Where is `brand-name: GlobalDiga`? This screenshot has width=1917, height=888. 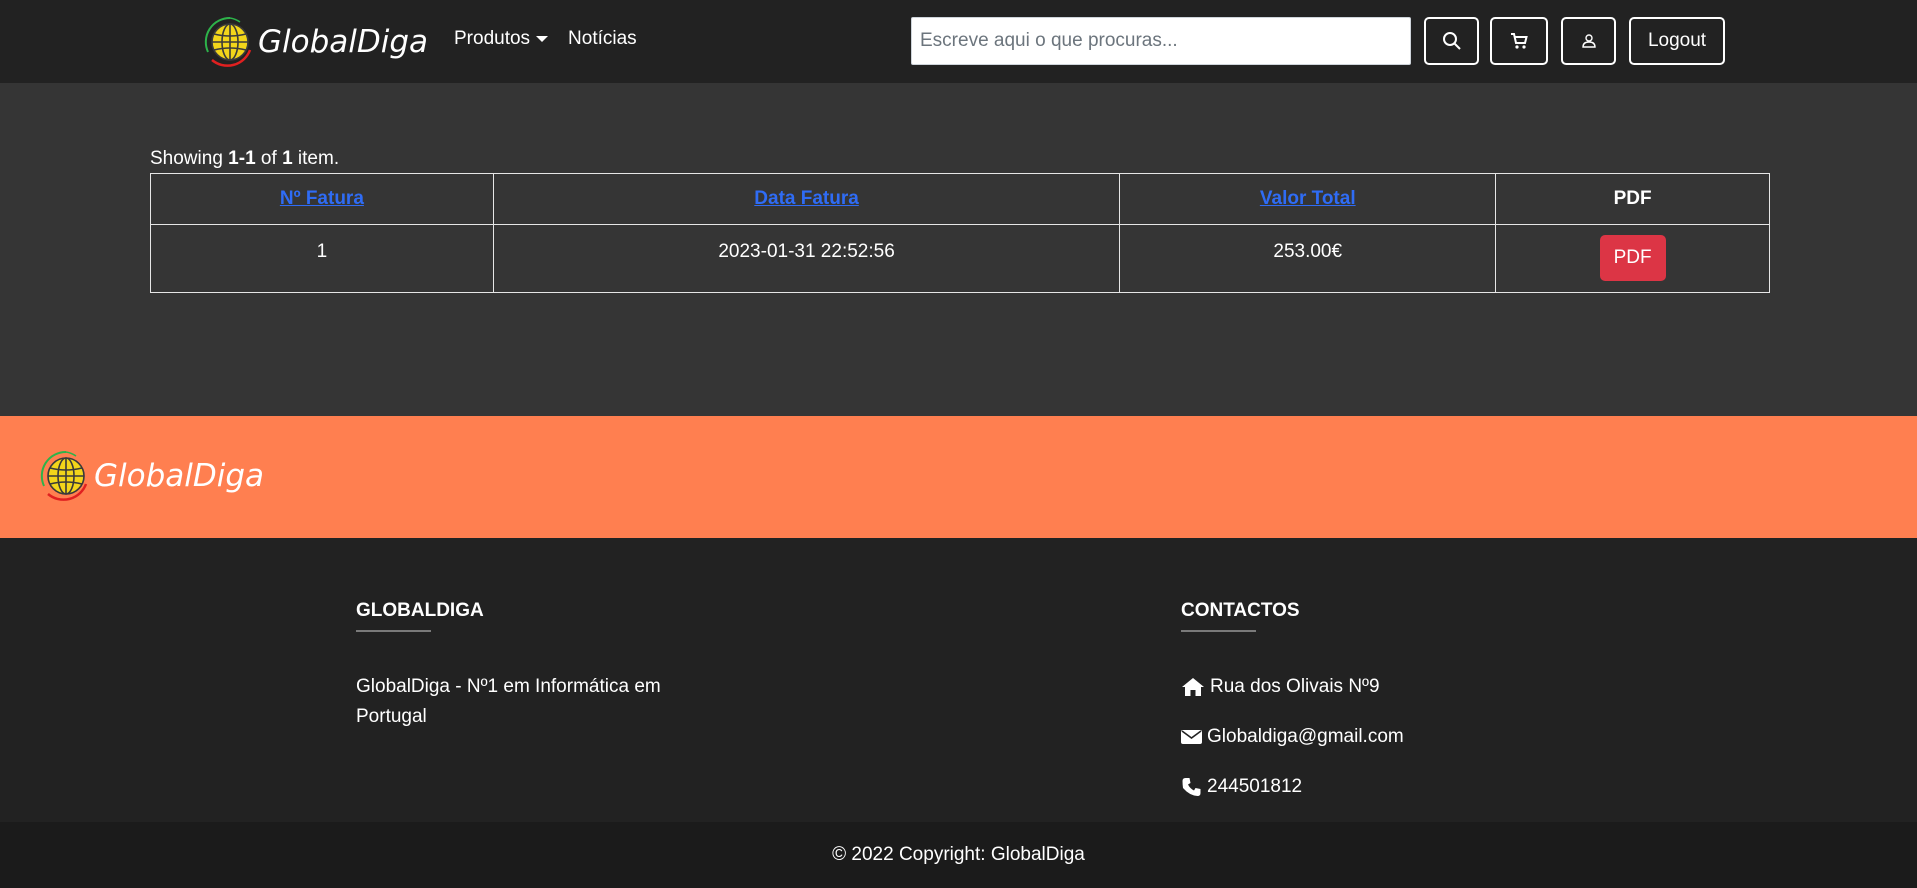
brand-name: GlobalDiga is located at coordinates (343, 42).